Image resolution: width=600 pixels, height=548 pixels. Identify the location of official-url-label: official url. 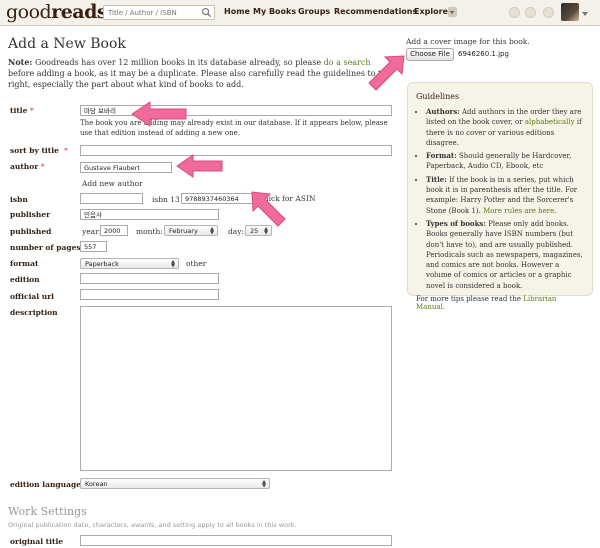
(32, 296).